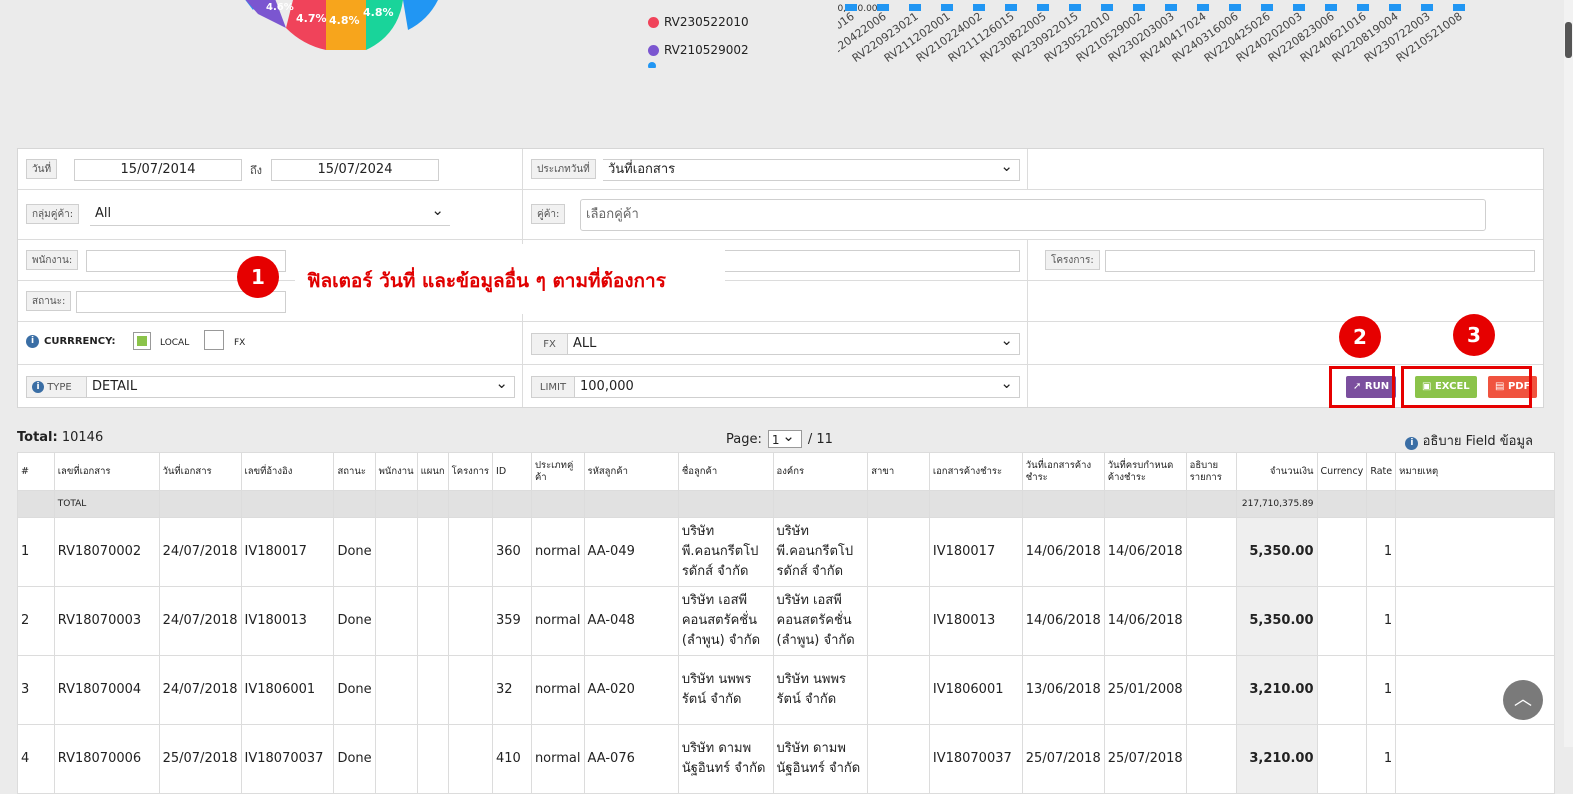 This screenshot has width=1573, height=794. I want to click on table-cell: normal, so click(557, 759).